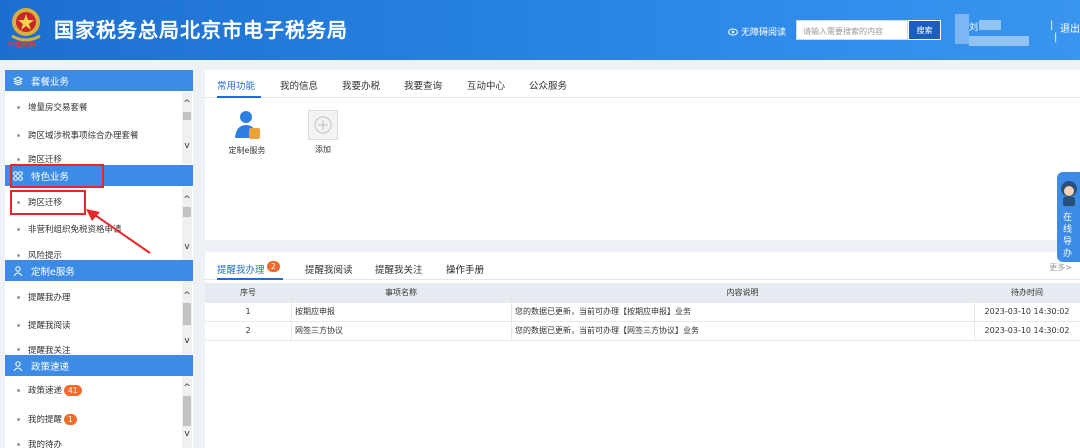 The width and height of the screenshot is (1080, 448). Describe the element at coordinates (1000, 31) in the screenshot. I see `user-info: 刘` at that location.